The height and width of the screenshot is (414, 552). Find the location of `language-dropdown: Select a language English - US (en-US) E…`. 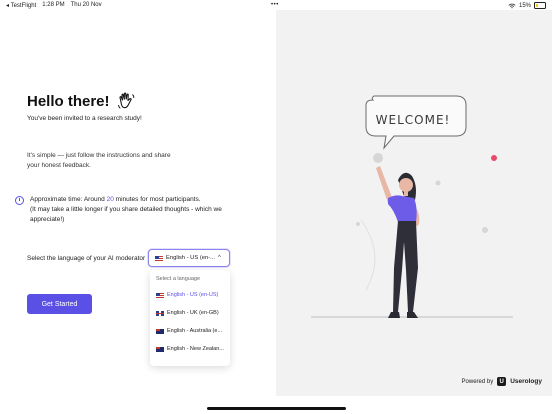

language-dropdown: Select a language English - US (en-US) E… is located at coordinates (190, 318).